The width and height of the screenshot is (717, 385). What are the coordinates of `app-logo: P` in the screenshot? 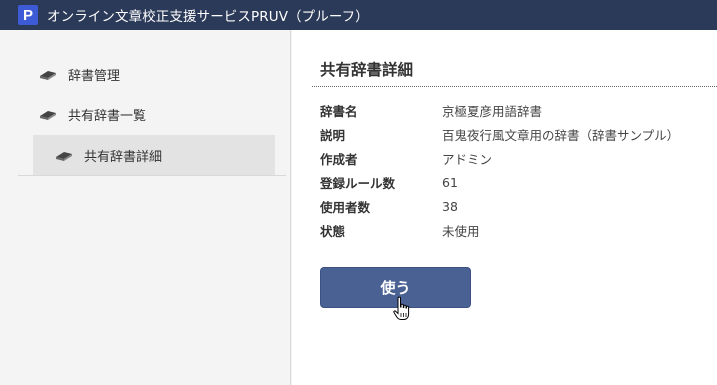 It's located at (28, 15).